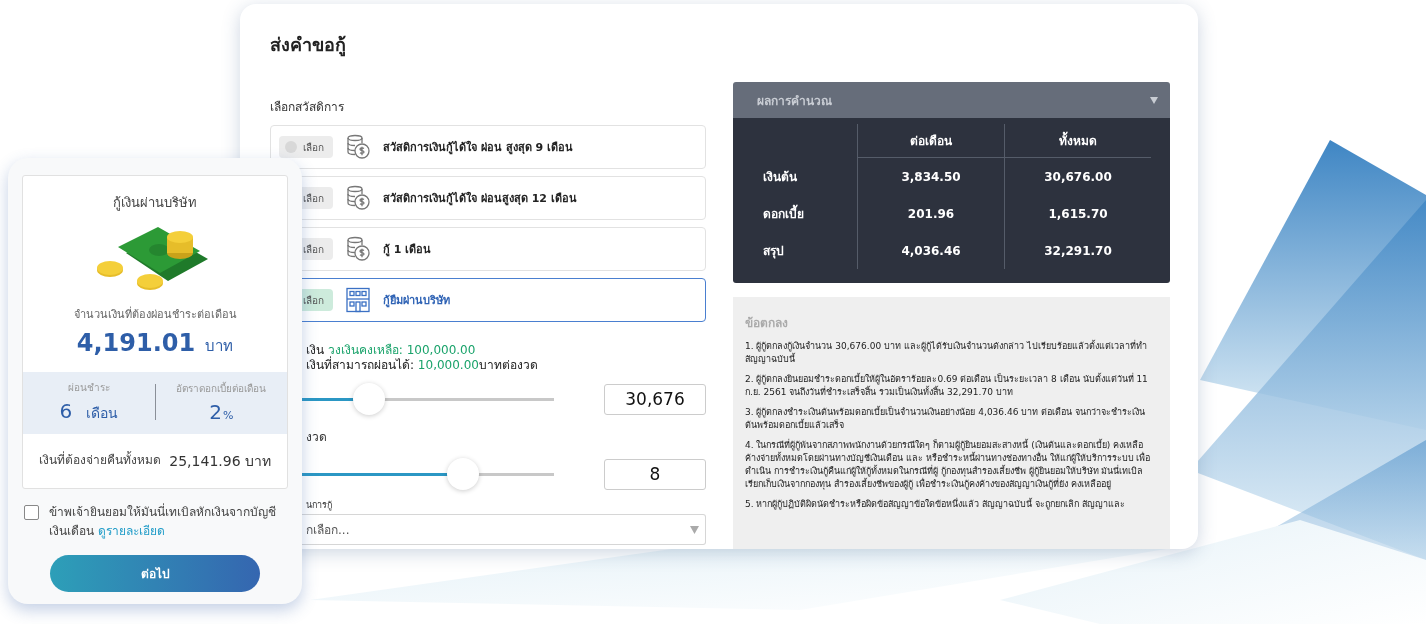 The width and height of the screenshot is (1426, 624). Describe the element at coordinates (219, 346) in the screenshot. I see `currency-unit: บาท` at that location.